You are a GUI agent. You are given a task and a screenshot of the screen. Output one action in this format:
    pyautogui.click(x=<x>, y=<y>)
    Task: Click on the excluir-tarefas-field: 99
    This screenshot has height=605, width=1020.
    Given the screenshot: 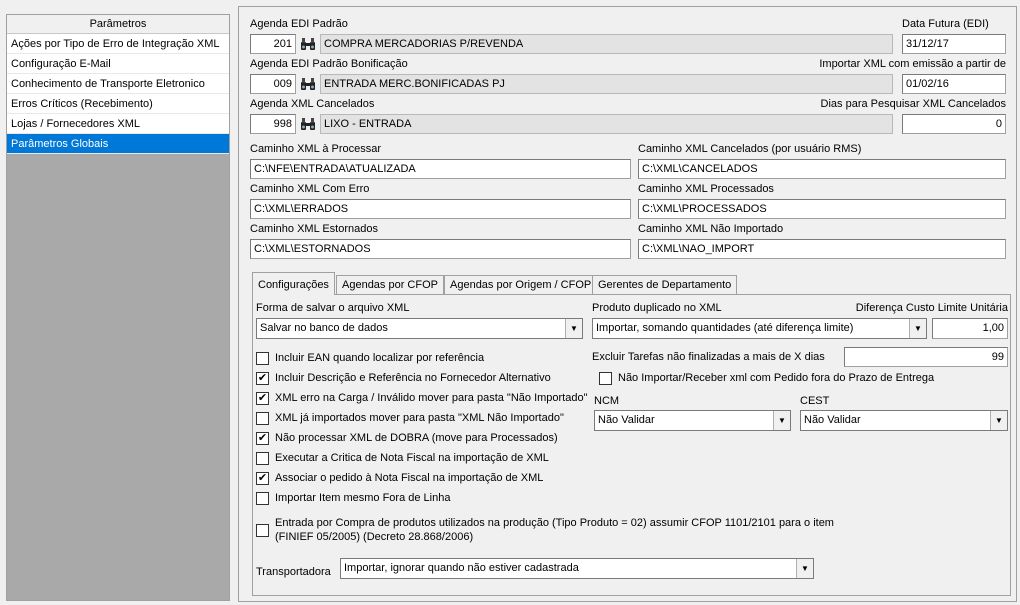 What is the action you would take?
    pyautogui.click(x=926, y=357)
    